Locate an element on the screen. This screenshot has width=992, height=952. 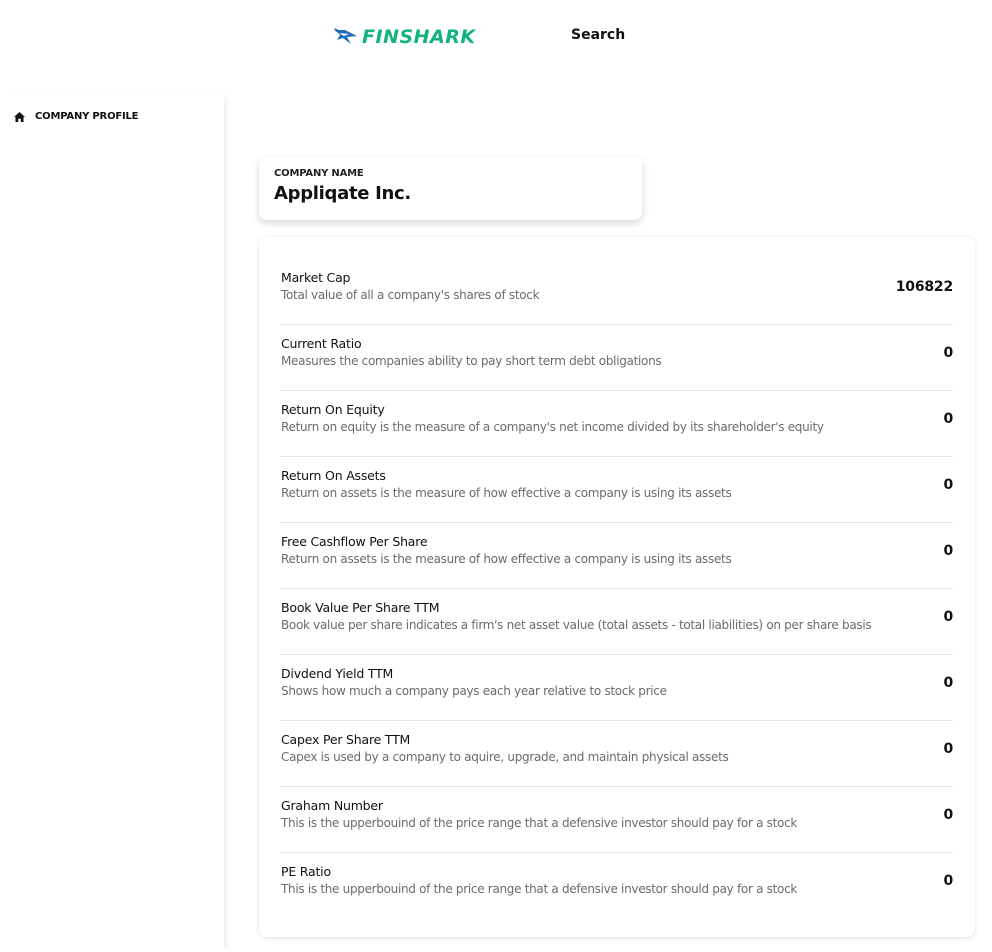
sidebar-item-label: COMPANY PROFILE is located at coordinates (87, 116).